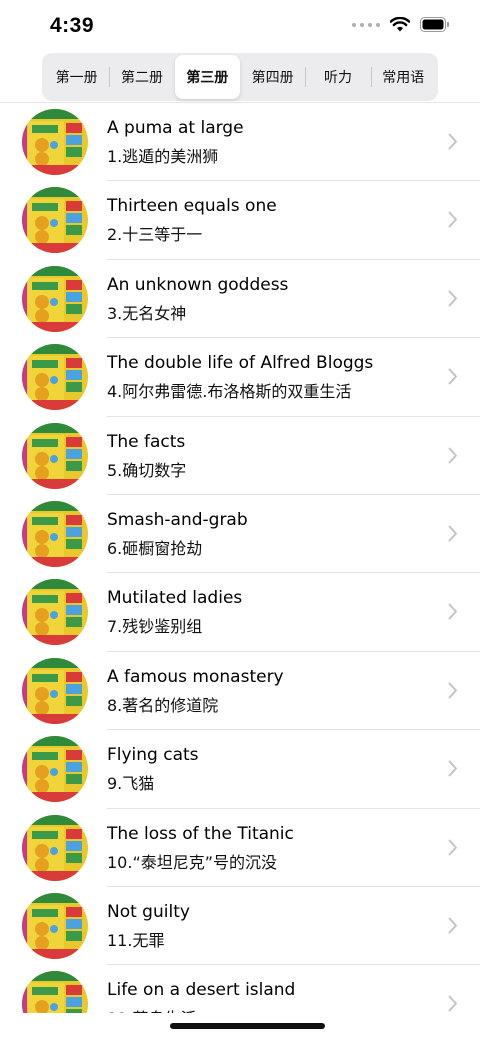 Image resolution: width=480 pixels, height=1039 pixels. Describe the element at coordinates (240, 363) in the screenshot. I see `lesson-title: The double life of Alfred Bloggs` at that location.